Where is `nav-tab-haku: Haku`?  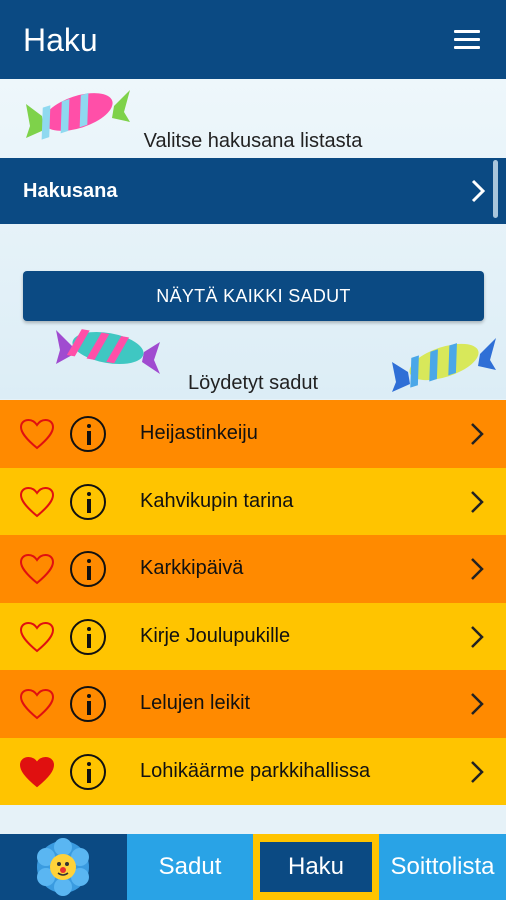 nav-tab-haku: Haku is located at coordinates (316, 867).